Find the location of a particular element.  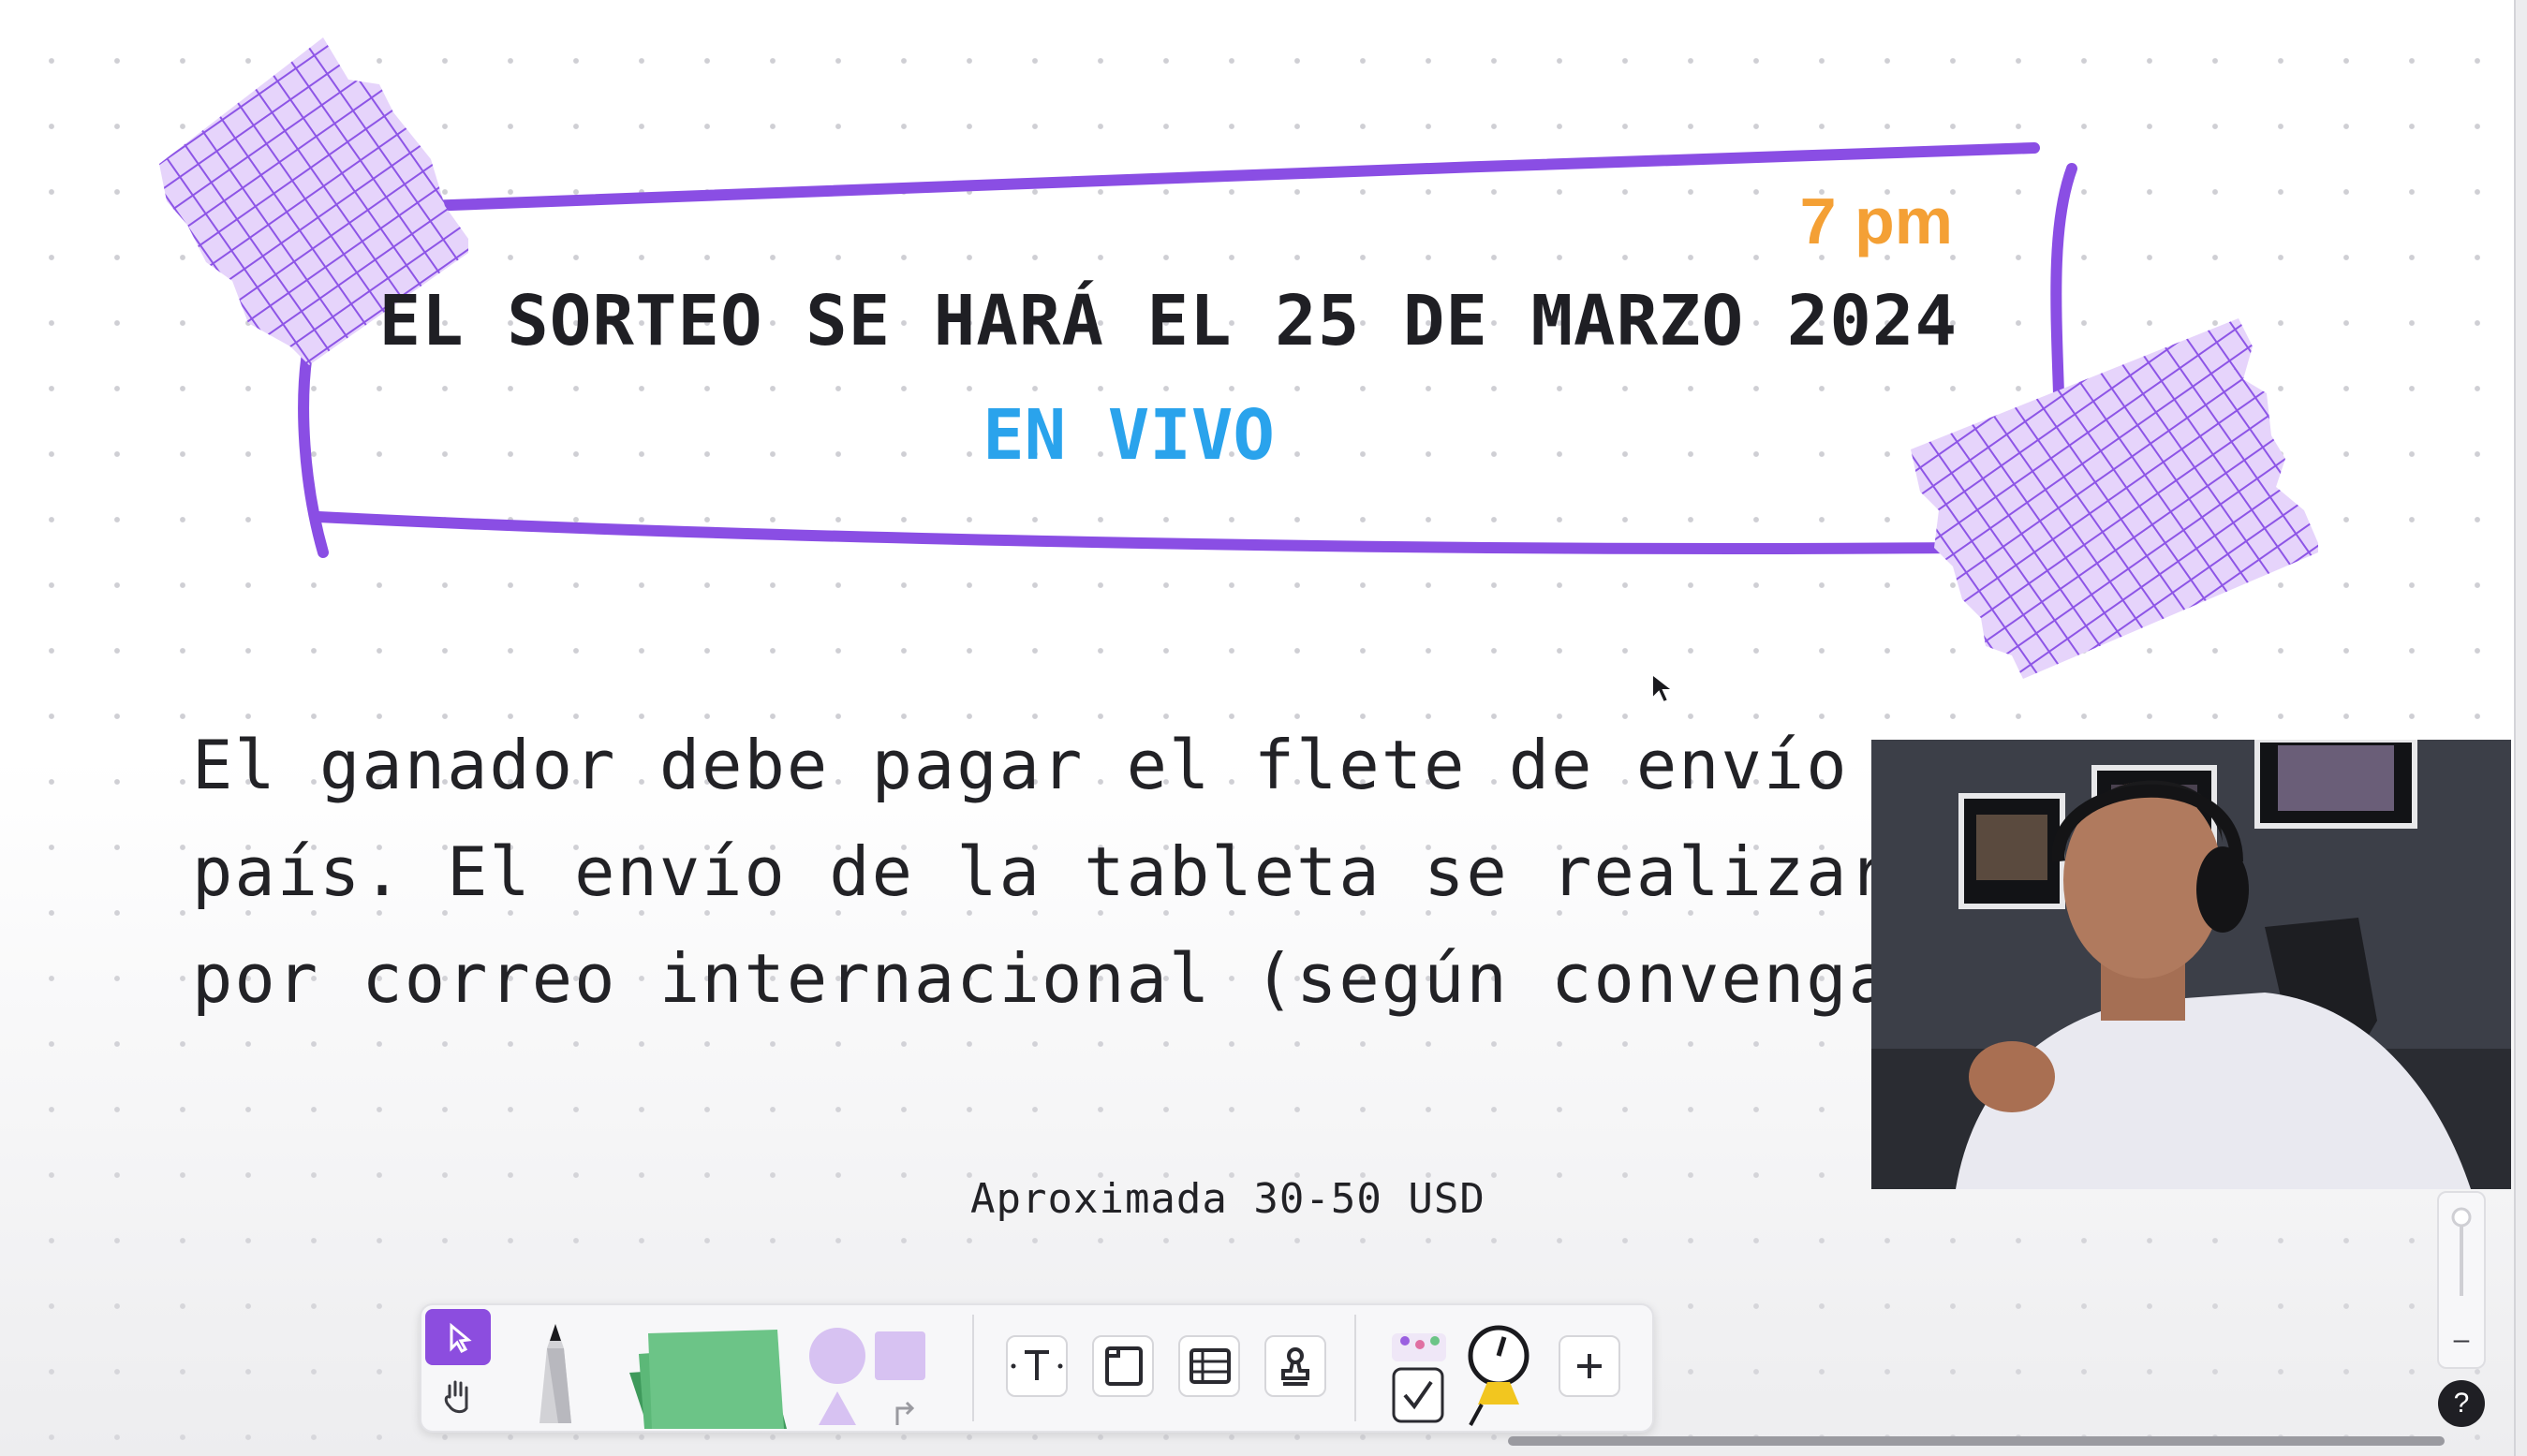

zoom-out-button: – is located at coordinates (2461, 1340).